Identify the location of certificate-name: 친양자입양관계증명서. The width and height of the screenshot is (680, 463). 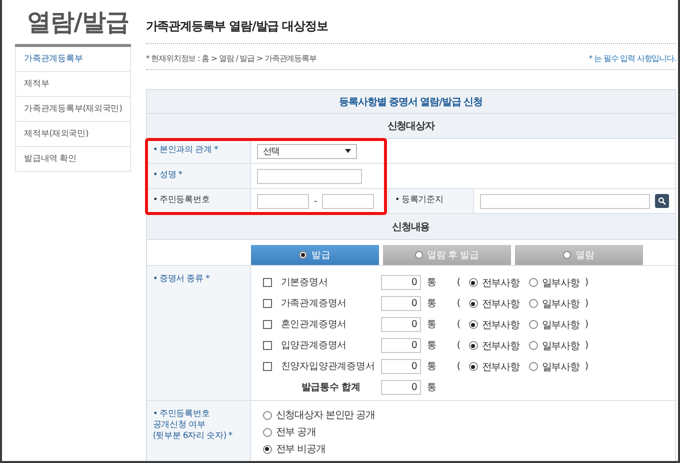
(328, 366).